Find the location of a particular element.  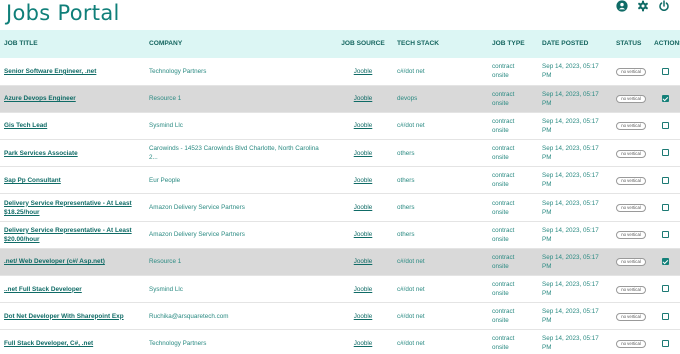

job-title-link: Senior Software Engineer, .net is located at coordinates (50, 71).